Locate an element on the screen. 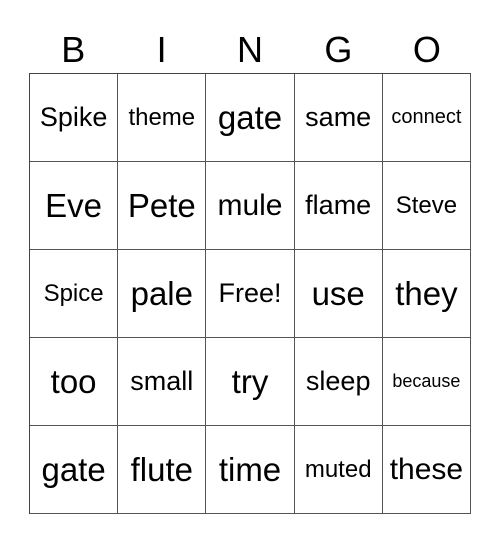 The width and height of the screenshot is (500, 544). bingo-cell: Spike is located at coordinates (74, 118).